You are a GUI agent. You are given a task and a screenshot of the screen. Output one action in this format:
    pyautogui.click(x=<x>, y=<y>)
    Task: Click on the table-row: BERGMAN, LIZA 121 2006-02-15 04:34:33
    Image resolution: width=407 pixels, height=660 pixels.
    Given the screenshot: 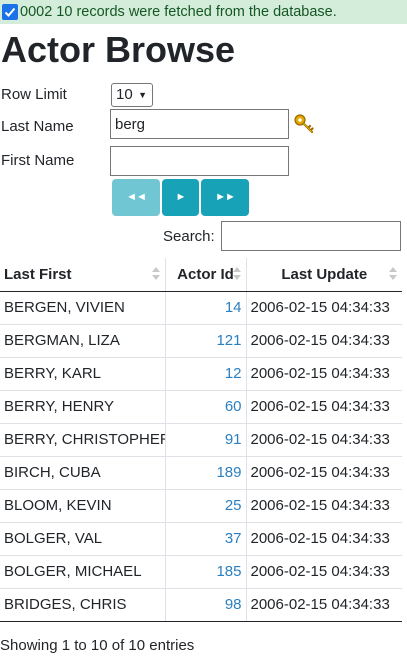 What is the action you would take?
    pyautogui.click(x=201, y=340)
    